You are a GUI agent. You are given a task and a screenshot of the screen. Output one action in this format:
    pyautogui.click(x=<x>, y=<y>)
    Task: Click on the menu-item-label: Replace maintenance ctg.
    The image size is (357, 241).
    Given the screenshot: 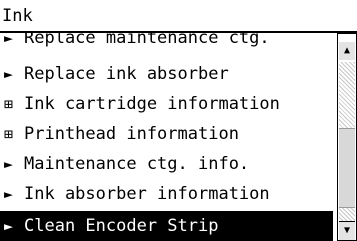 What is the action you would take?
    pyautogui.click(x=147, y=40)
    